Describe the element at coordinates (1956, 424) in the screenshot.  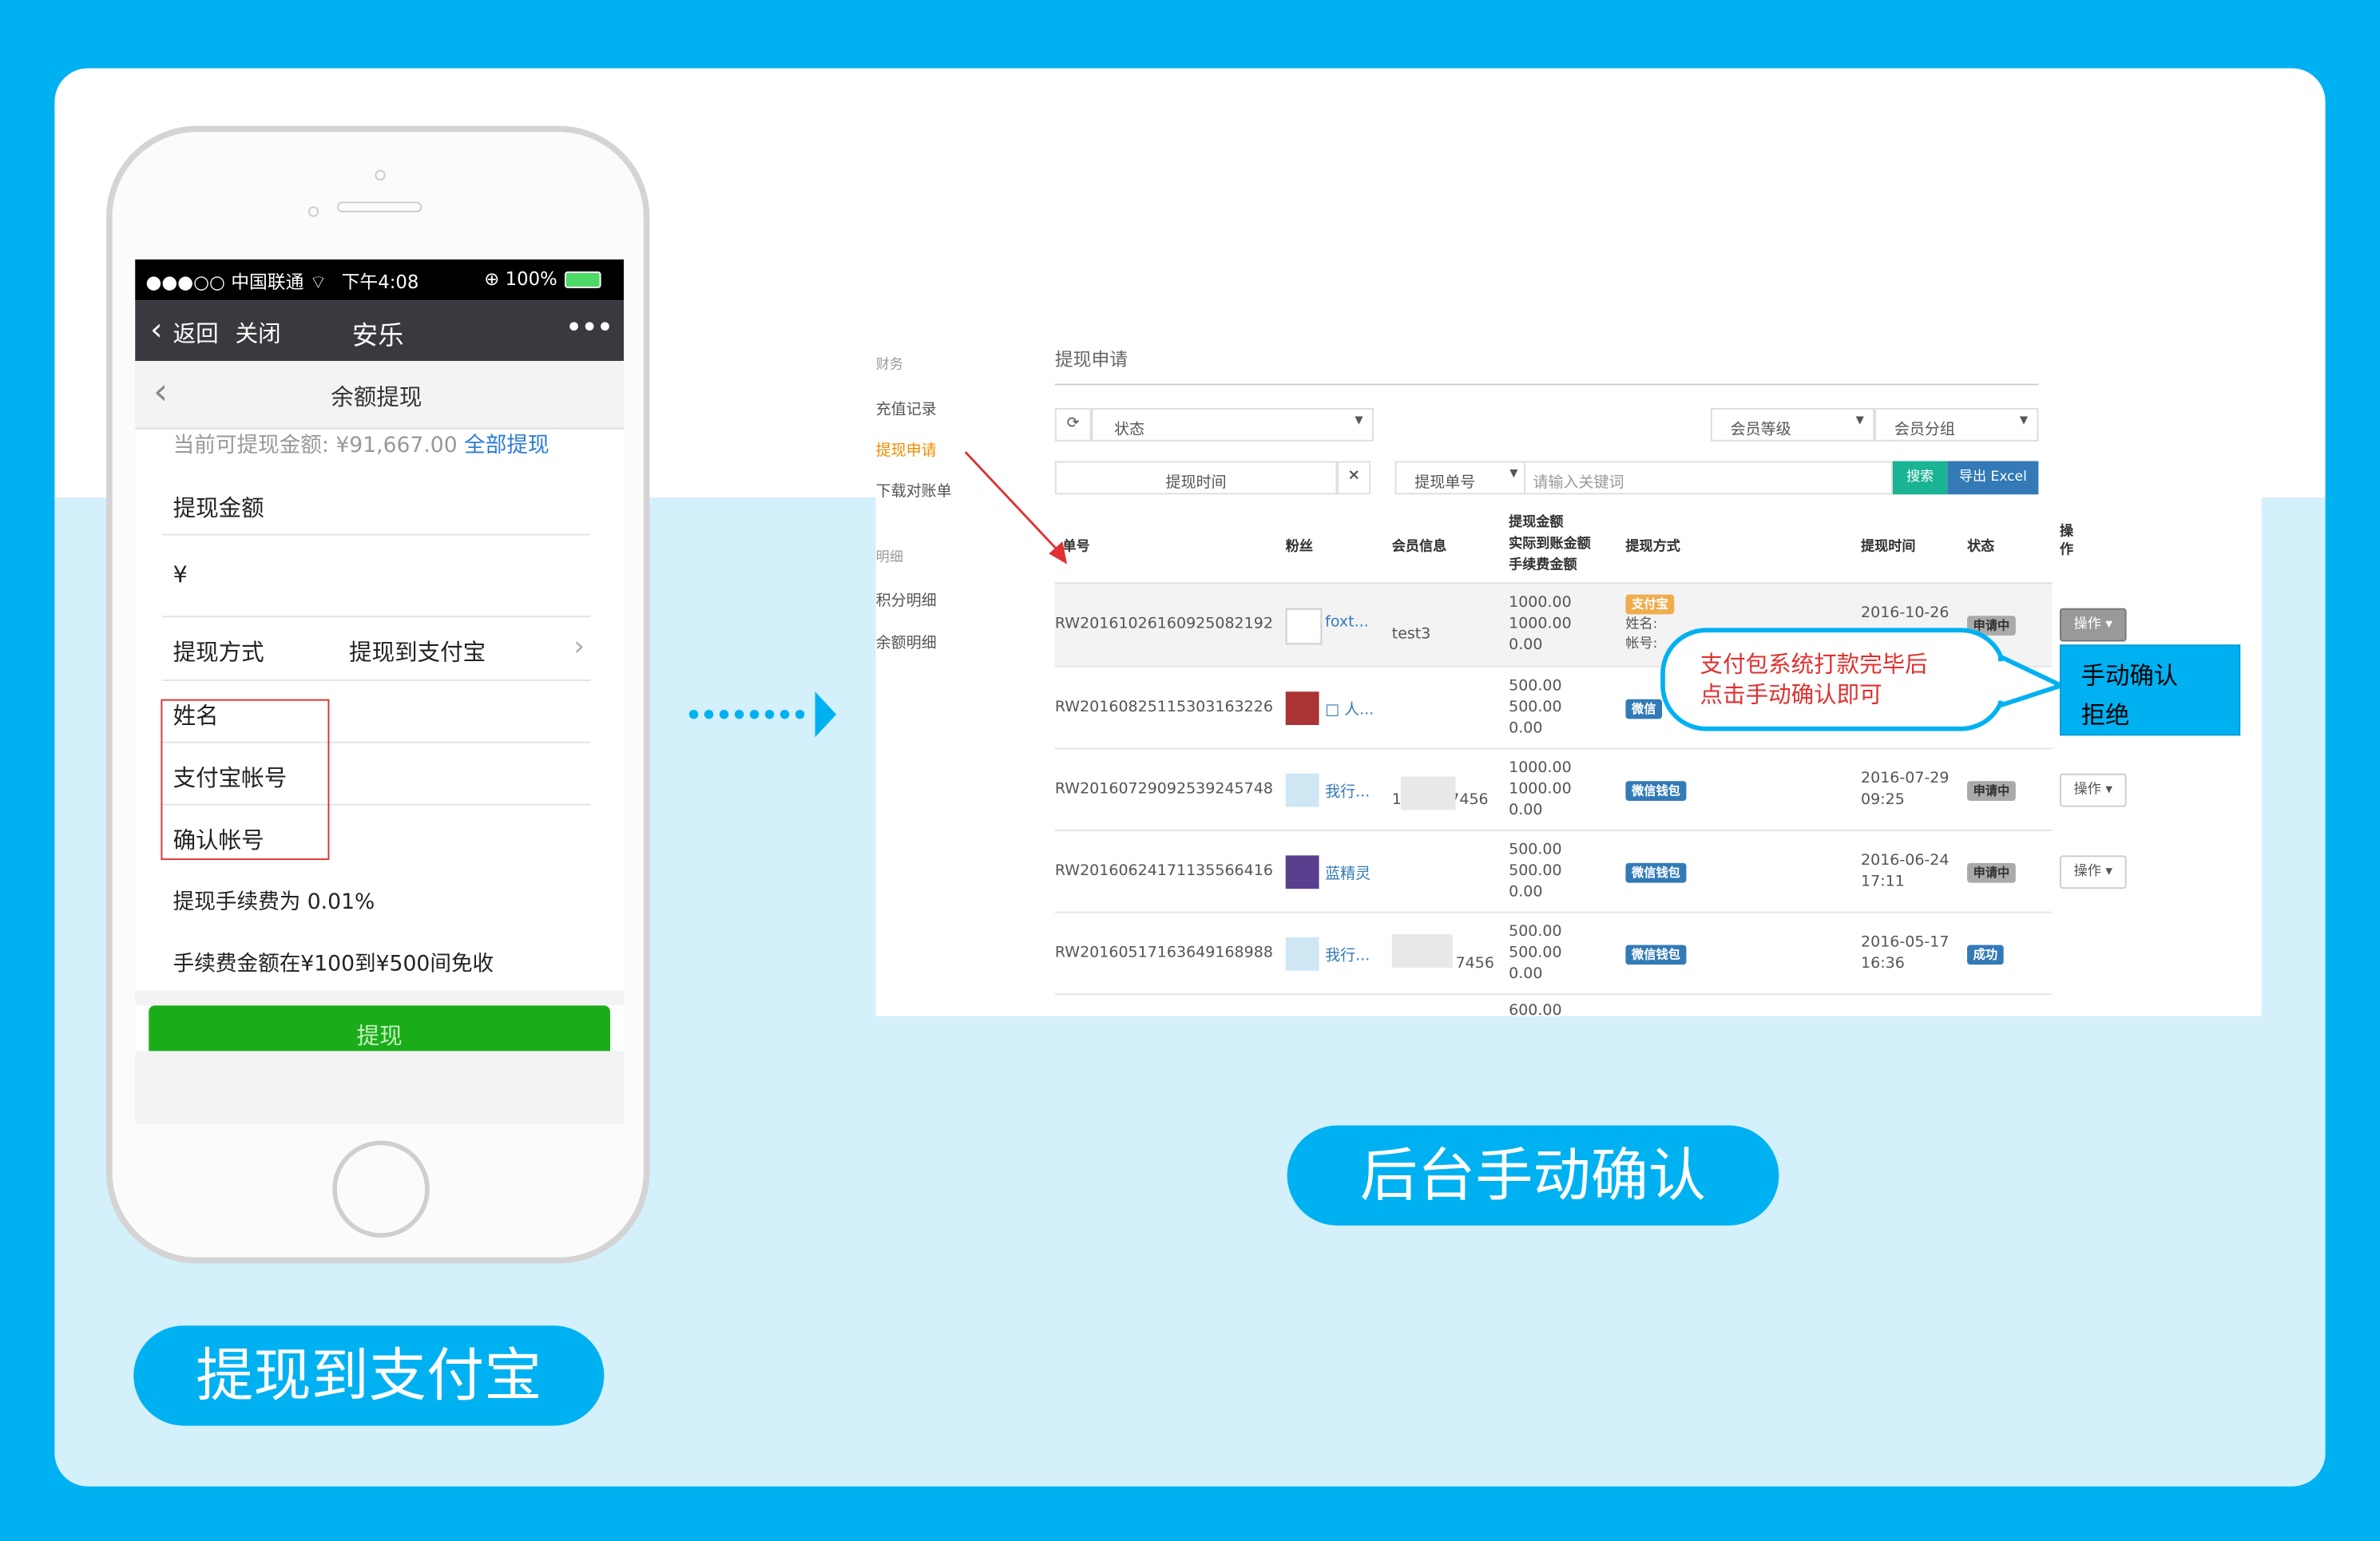
I see `member-group-select: 会员分组 ▼` at that location.